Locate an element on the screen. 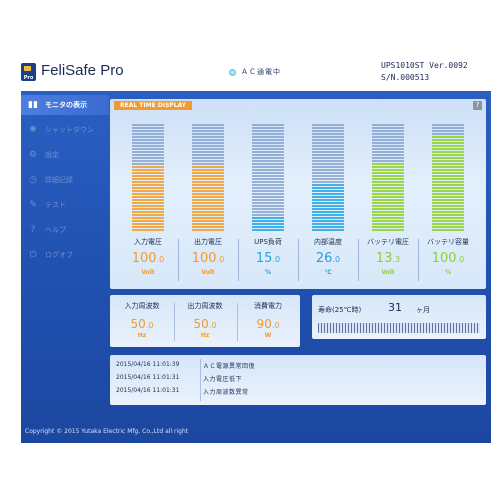 This screenshot has width=500, height=500. log-row: 2015/04/16 11:01:39 ＡＣ電源異常回復 is located at coordinates (185, 366).